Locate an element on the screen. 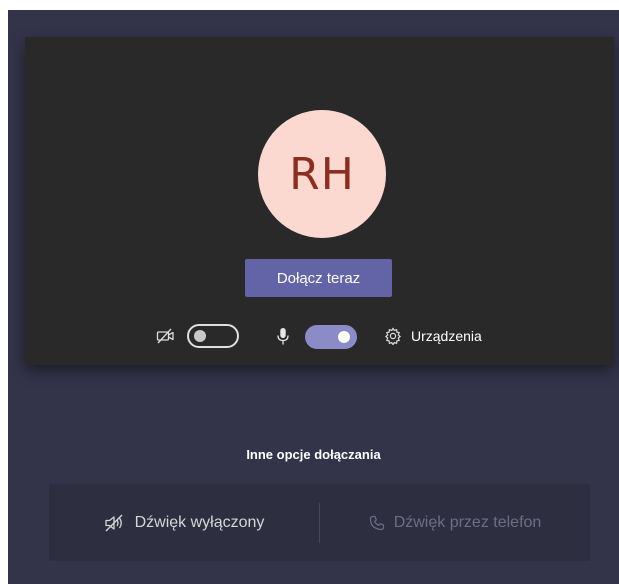  video-control is located at coordinates (166, 336).